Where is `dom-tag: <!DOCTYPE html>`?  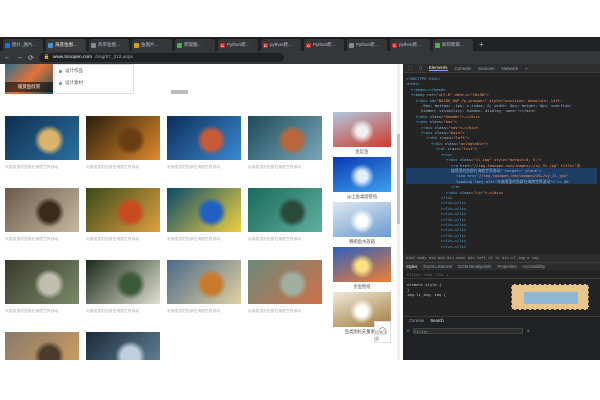
dom-tag: <!DOCTYPE html> is located at coordinates (423, 78).